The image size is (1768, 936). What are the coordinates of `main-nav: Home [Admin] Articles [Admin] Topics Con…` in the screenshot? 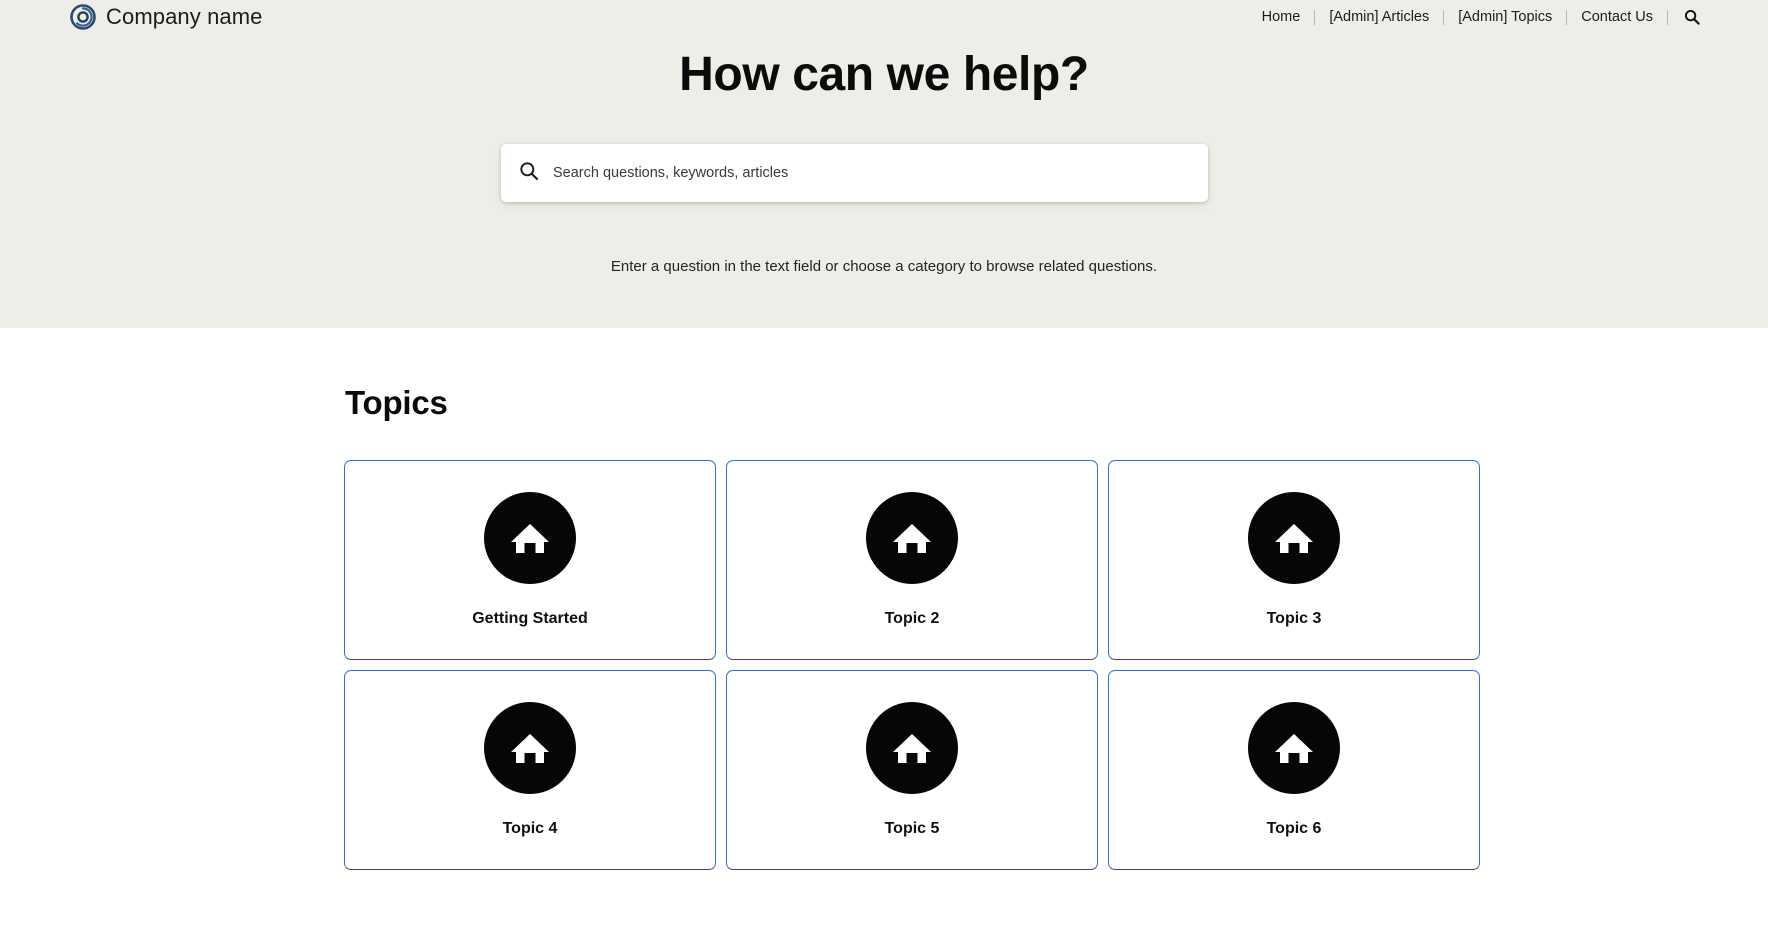 It's located at (1480, 17).